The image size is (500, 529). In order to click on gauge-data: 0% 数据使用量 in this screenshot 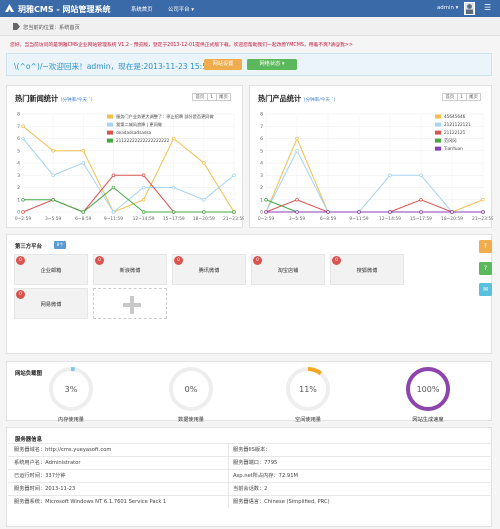, I will do `click(191, 393)`.